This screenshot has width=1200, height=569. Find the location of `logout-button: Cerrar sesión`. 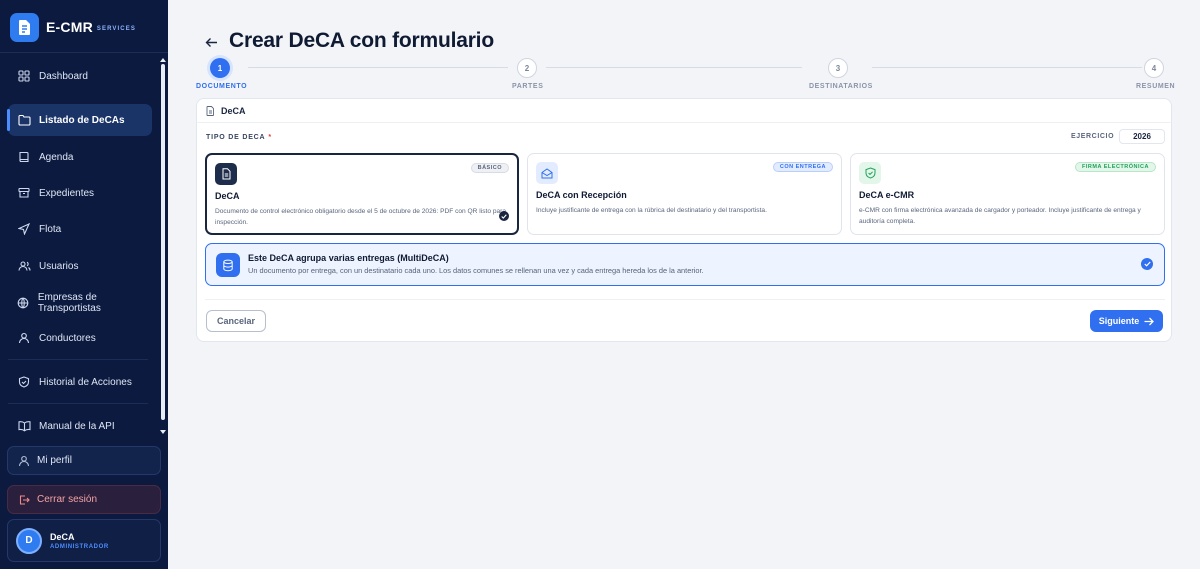

logout-button: Cerrar sesión is located at coordinates (84, 499).